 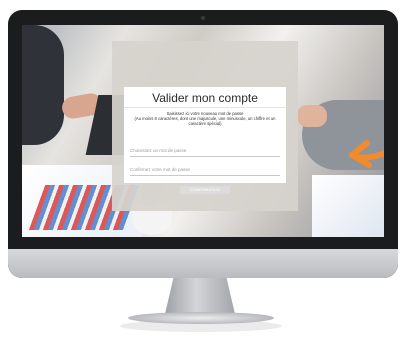 I want to click on monitor-stand-neck, so click(x=200, y=296).